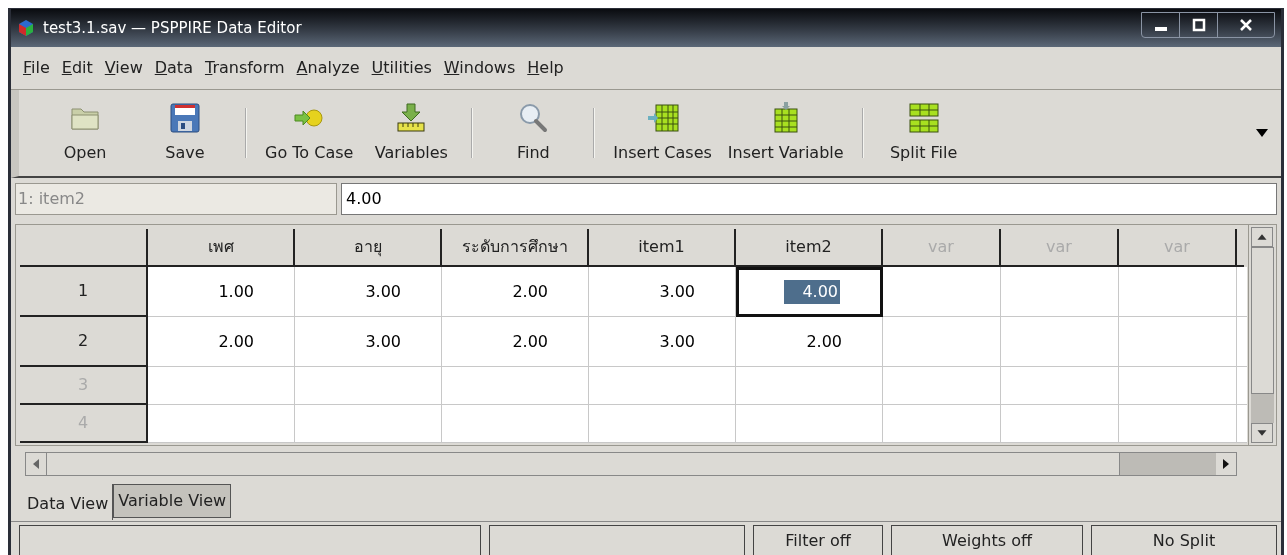  Describe the element at coordinates (221, 247) in the screenshot. I see `column-header: เพศ` at that location.